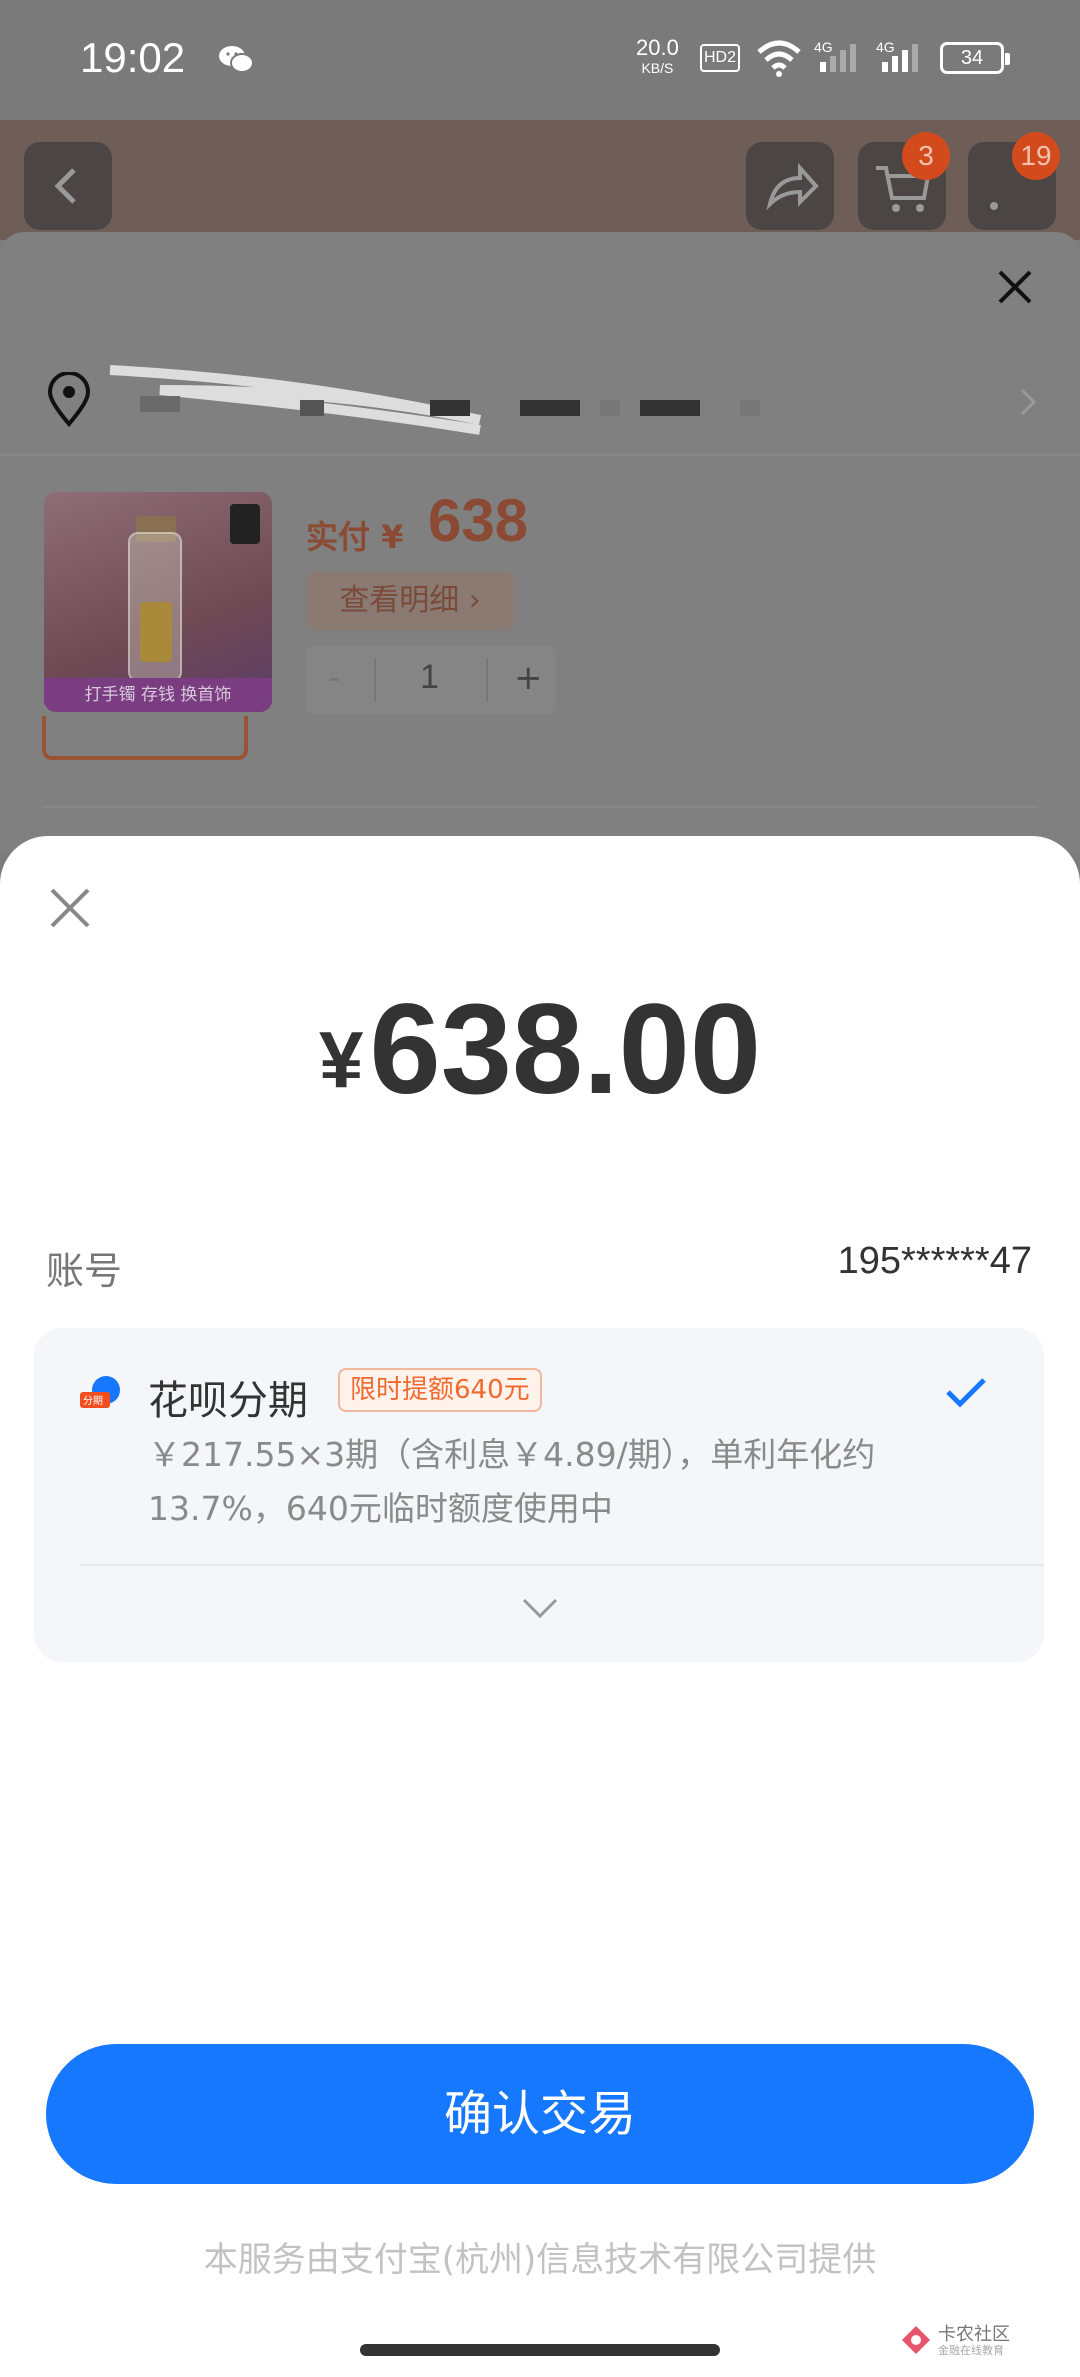  I want to click on message-badge: 19, so click(1036, 156).